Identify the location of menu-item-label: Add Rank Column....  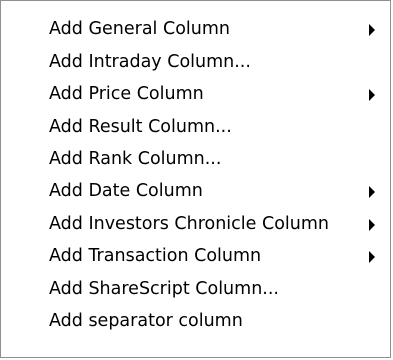
(135, 159).